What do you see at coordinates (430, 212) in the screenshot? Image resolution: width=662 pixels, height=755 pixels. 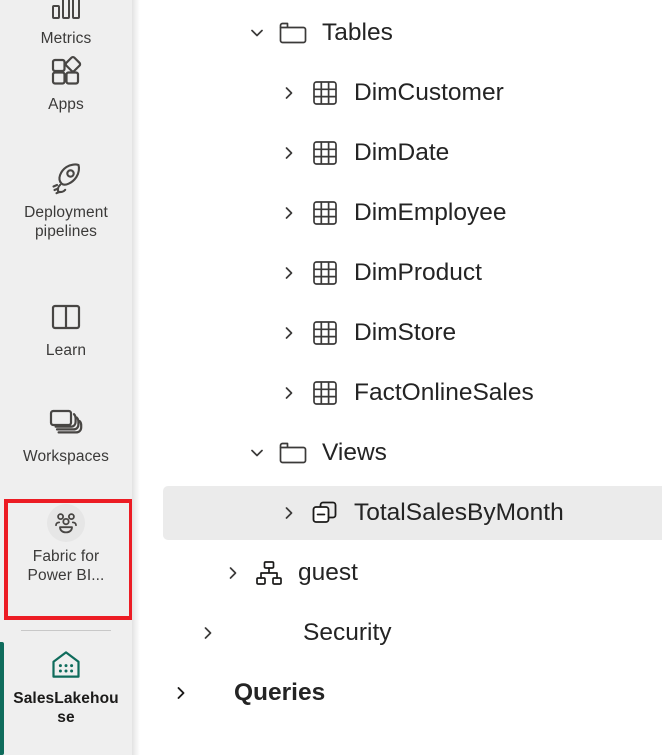 I see `tree-node-label: DimEmployee` at bounding box center [430, 212].